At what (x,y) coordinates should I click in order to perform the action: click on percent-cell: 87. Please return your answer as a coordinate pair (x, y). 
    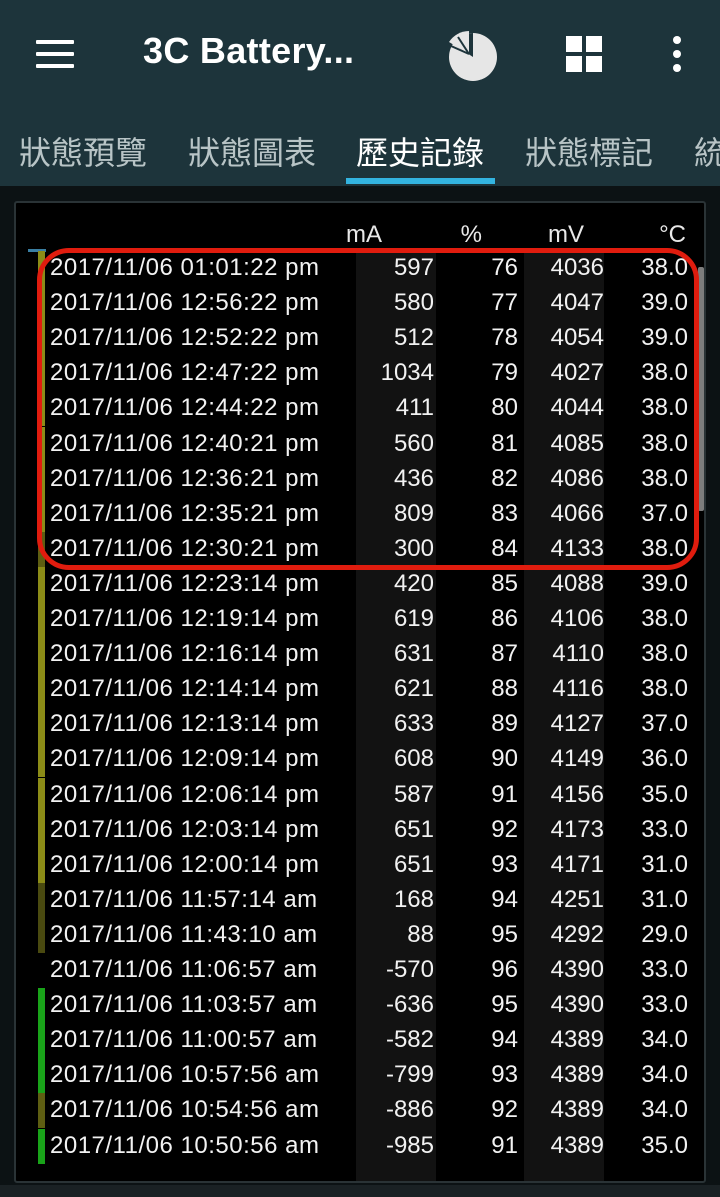
    Looking at the image, I should click on (504, 654).